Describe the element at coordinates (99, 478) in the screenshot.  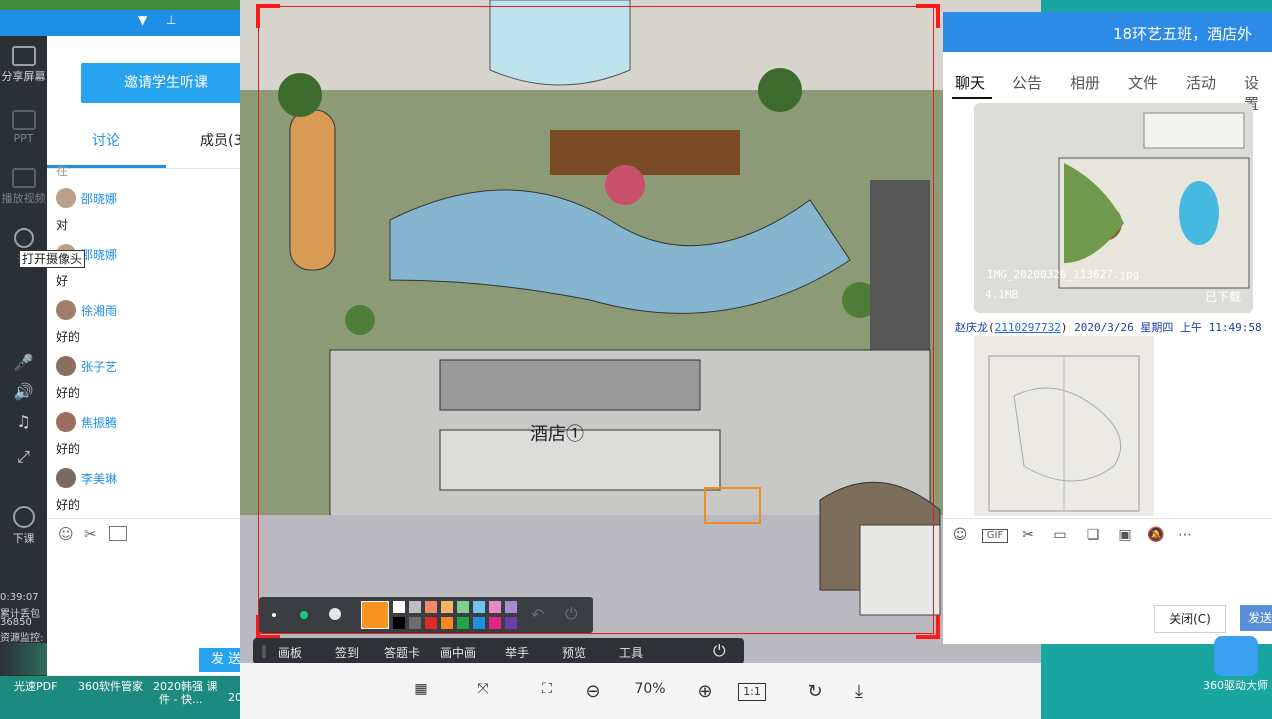
I see `message-sender: 李美琳` at that location.